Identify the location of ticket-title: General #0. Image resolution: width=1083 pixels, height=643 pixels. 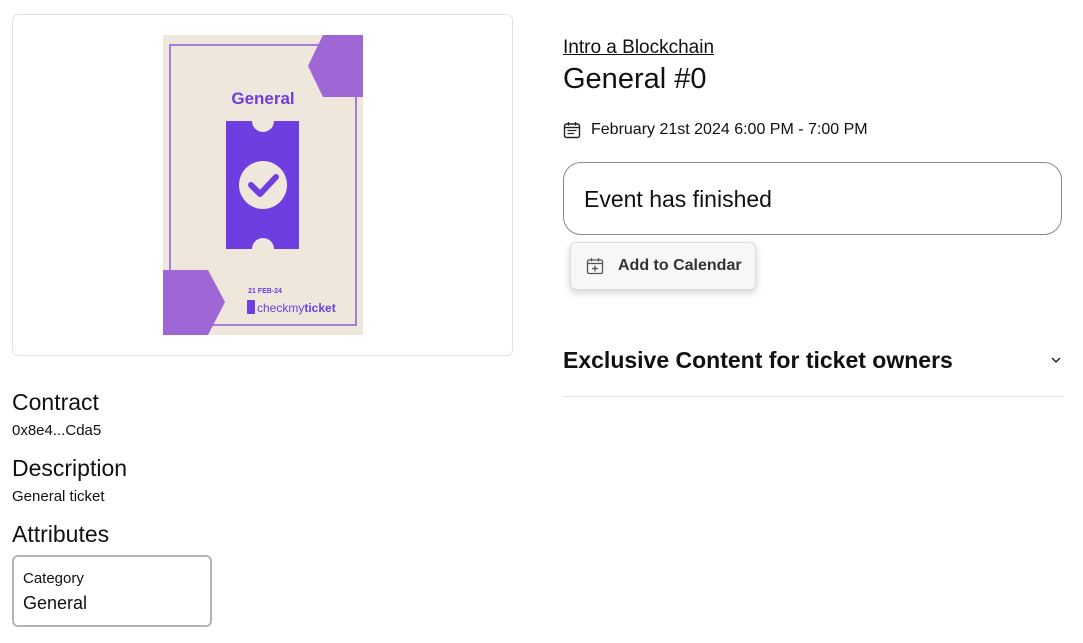
(635, 79).